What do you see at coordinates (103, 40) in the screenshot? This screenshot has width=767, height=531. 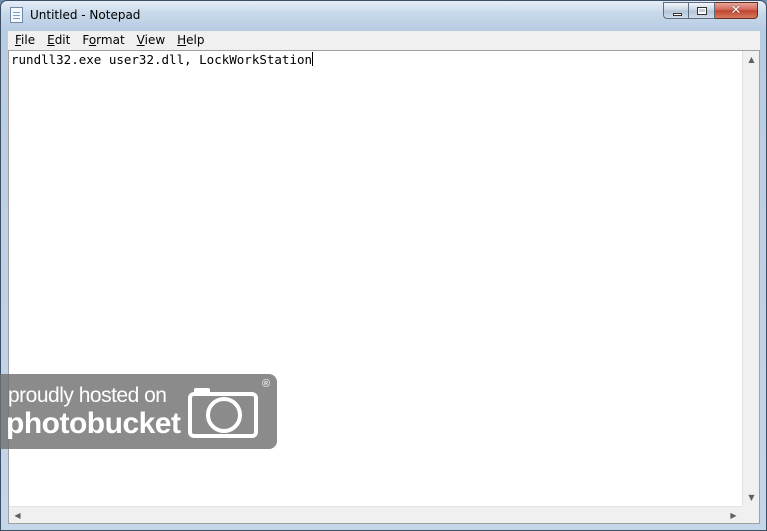 I see `menu-format: Format` at bounding box center [103, 40].